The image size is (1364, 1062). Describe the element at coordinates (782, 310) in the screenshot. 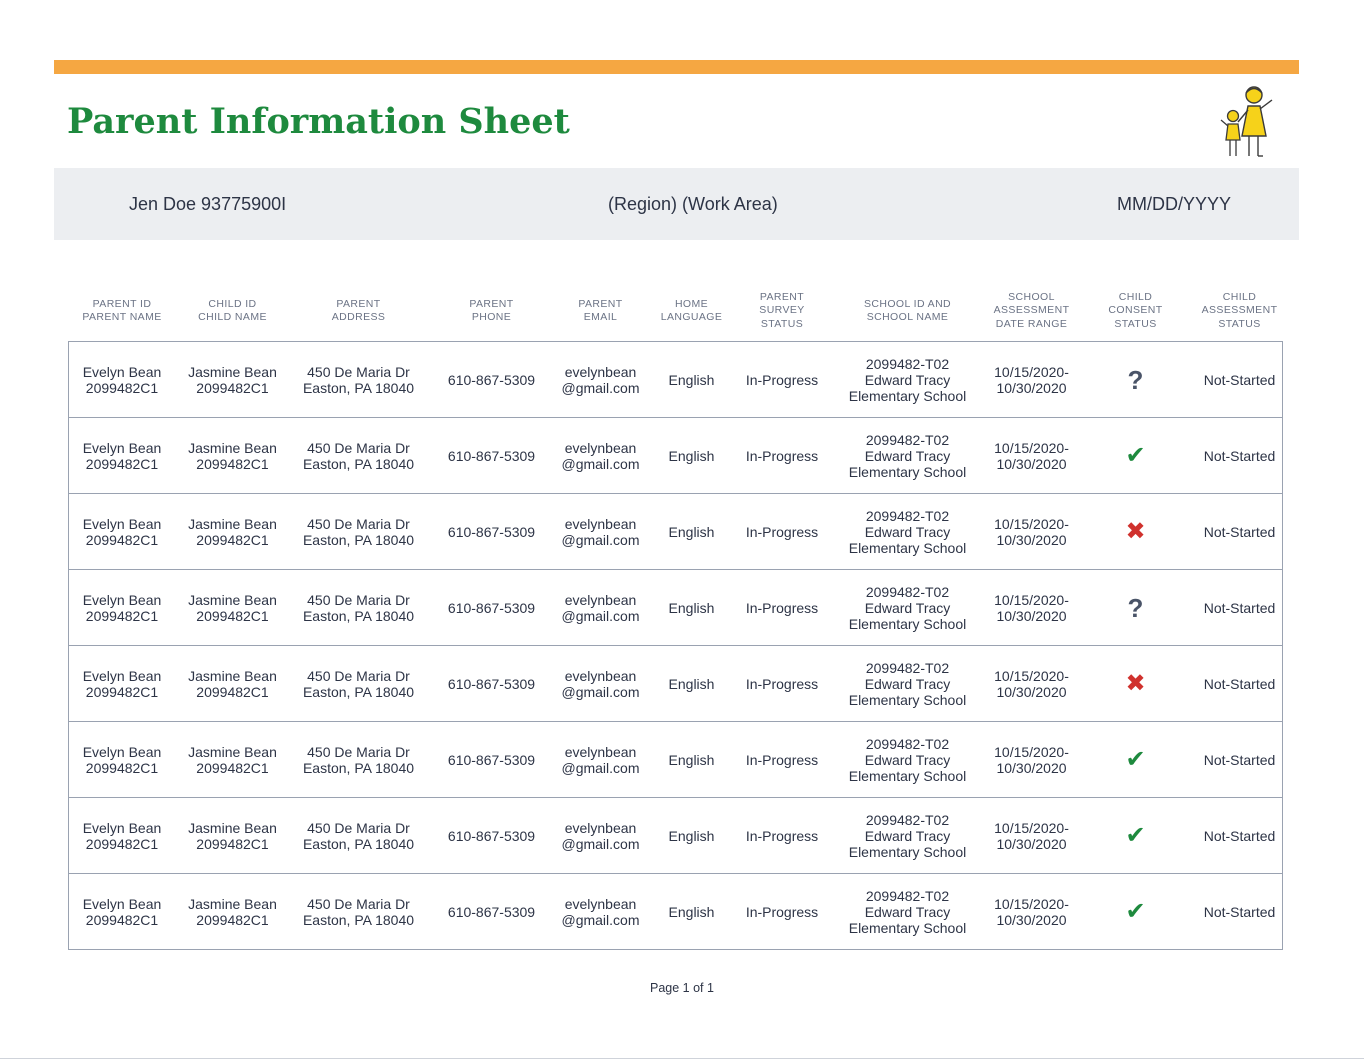

I see `column-header: PARENT SURVEY STATUS` at that location.